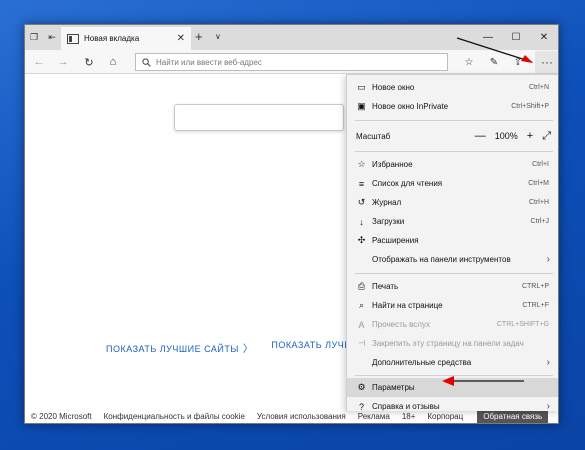 This screenshot has width=585, height=450. Describe the element at coordinates (452, 240) in the screenshot. I see `menu-item-extensions: ✣ Расширения` at that location.